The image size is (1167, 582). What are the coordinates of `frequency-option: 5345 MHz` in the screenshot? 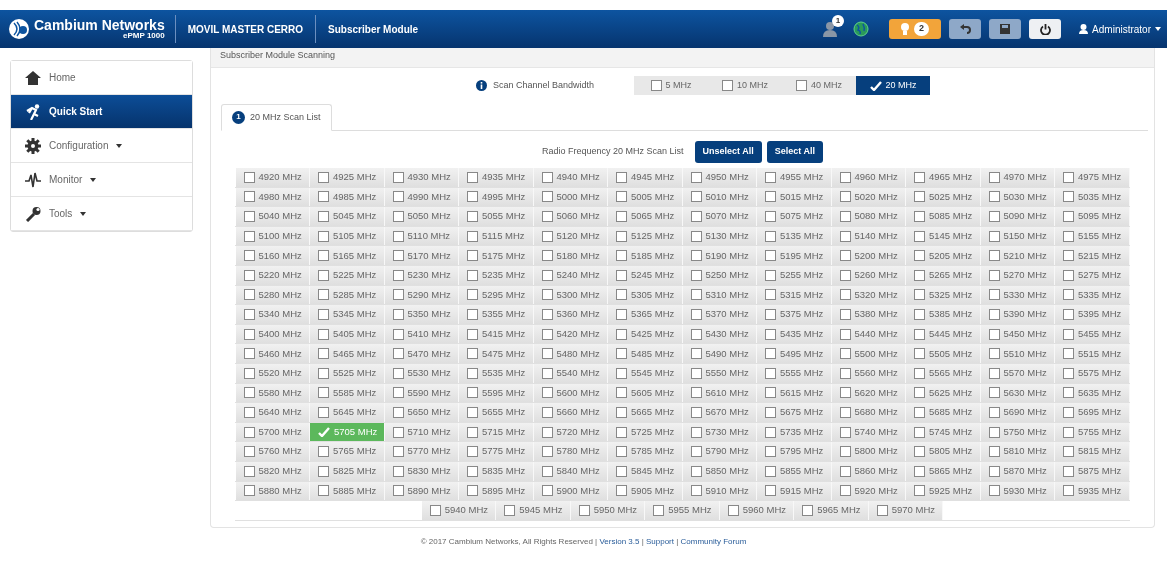 It's located at (347, 314).